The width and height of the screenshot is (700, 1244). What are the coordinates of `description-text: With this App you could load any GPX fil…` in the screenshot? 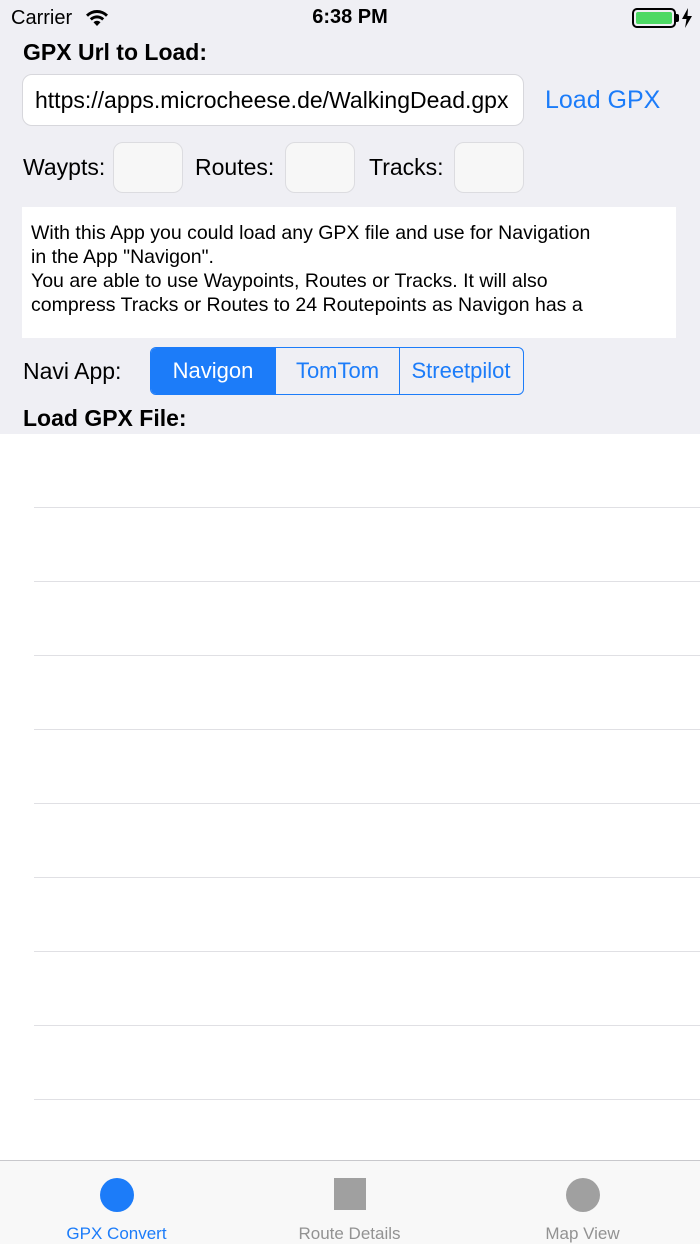 It's located at (349, 272).